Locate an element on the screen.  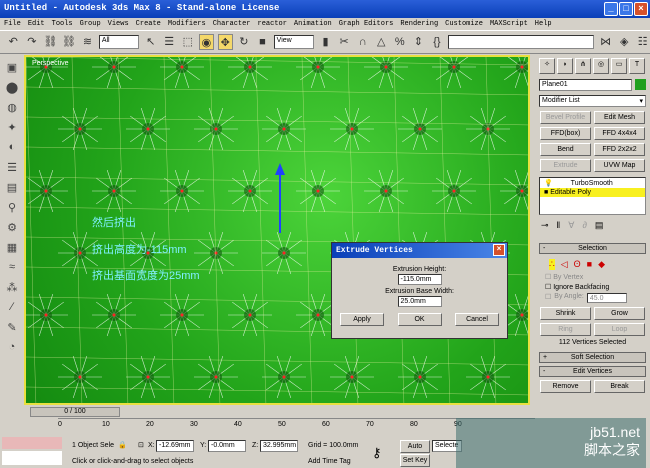
make-unique-icon: ∀ is located at coordinates (571, 225).